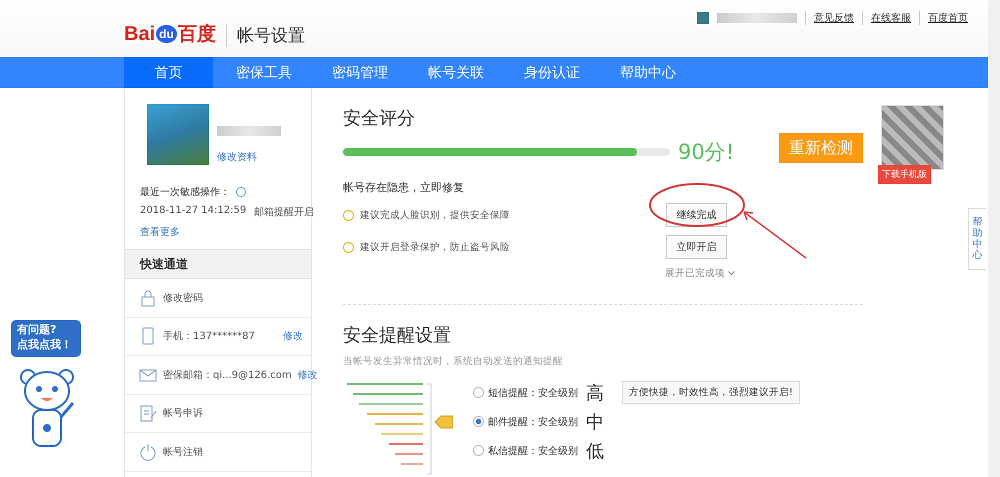  Describe the element at coordinates (533, 393) in the screenshot. I see `reminder-option-label: 短信提醒：安全级别` at that location.